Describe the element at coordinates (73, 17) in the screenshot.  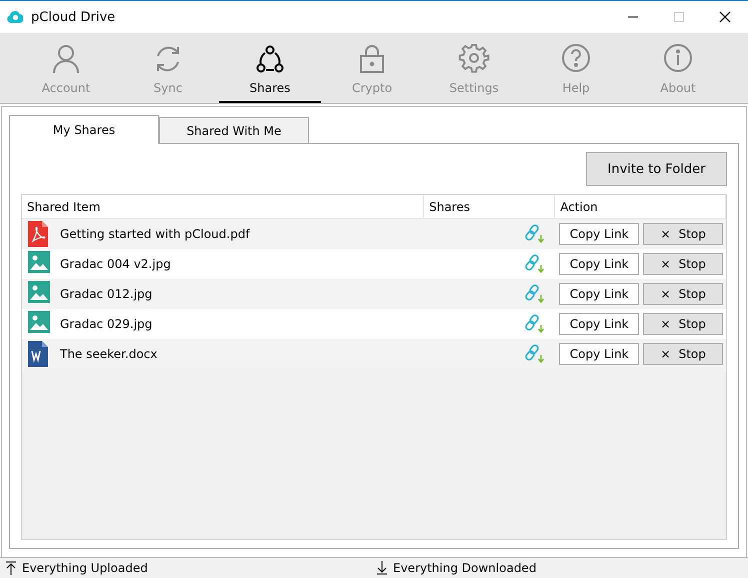
I see `window-title: pCloud Drive` at that location.